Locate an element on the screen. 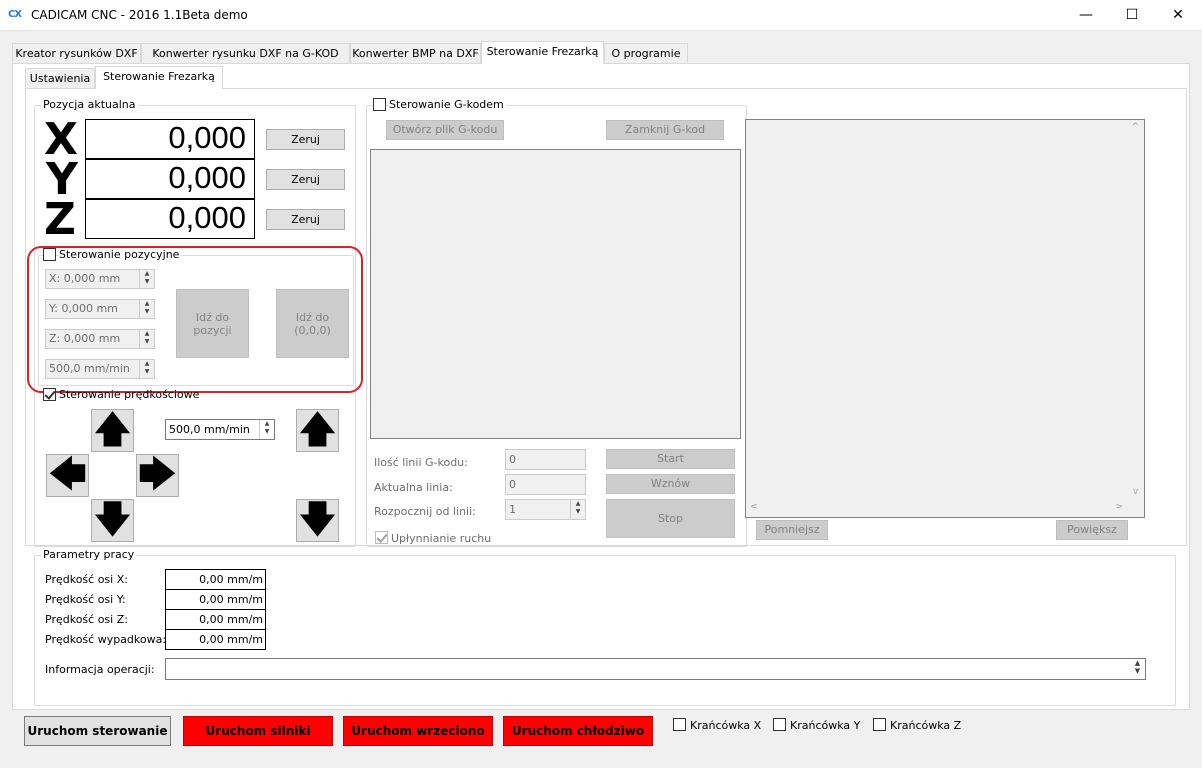  gcode-lines-label: Ilość linii G-kodu: is located at coordinates (421, 462).